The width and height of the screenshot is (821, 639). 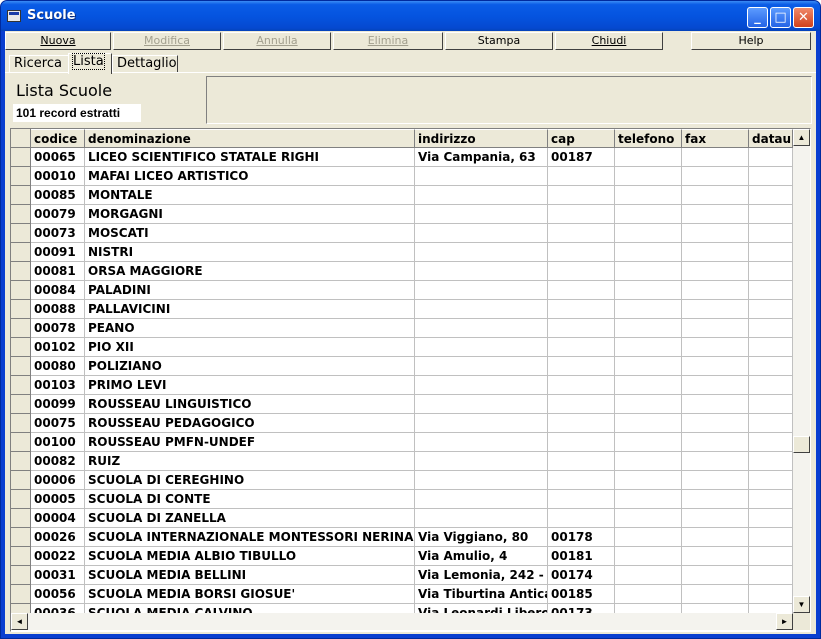 I want to click on table-row: 00006 SCUOLA DI CEREGHINO, so click(x=402, y=480).